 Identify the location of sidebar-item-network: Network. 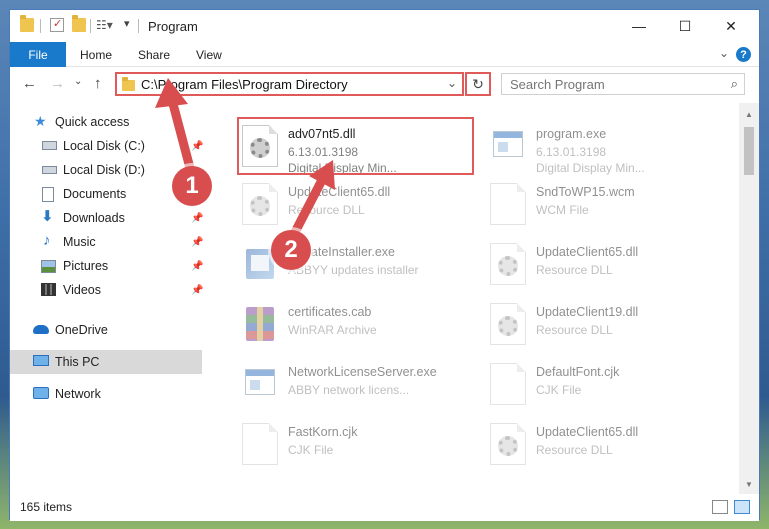
(106, 394).